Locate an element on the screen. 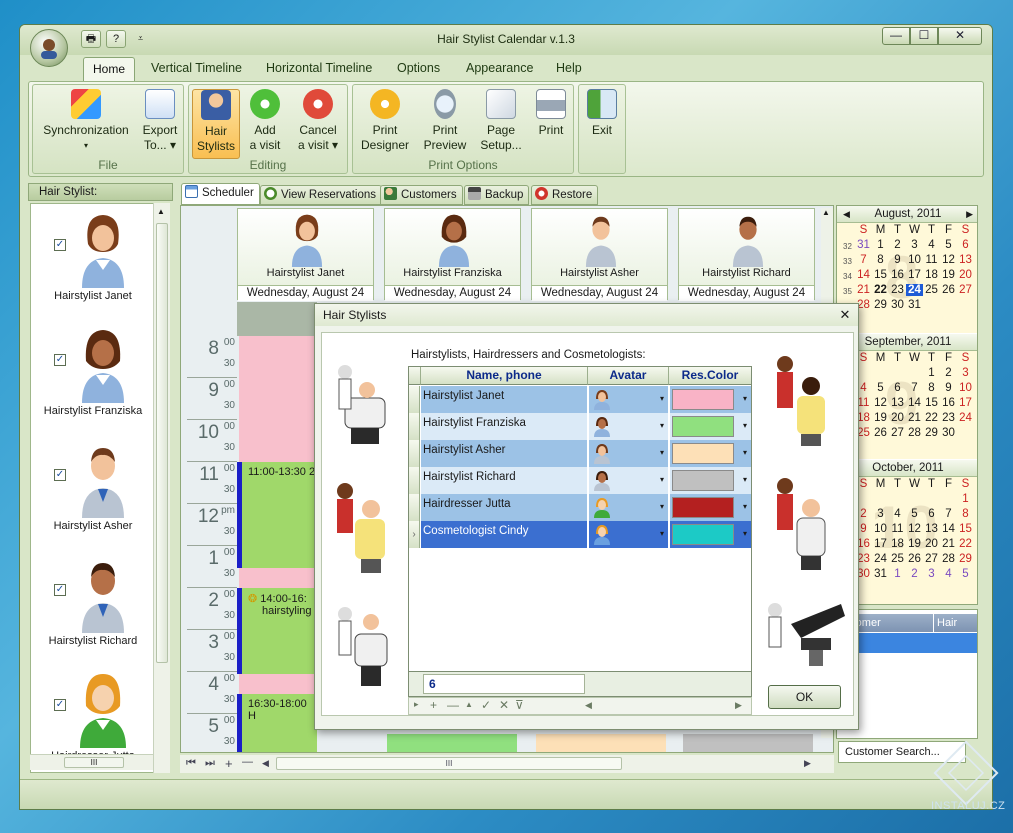  calendar-day: 28 is located at coordinates (914, 433).